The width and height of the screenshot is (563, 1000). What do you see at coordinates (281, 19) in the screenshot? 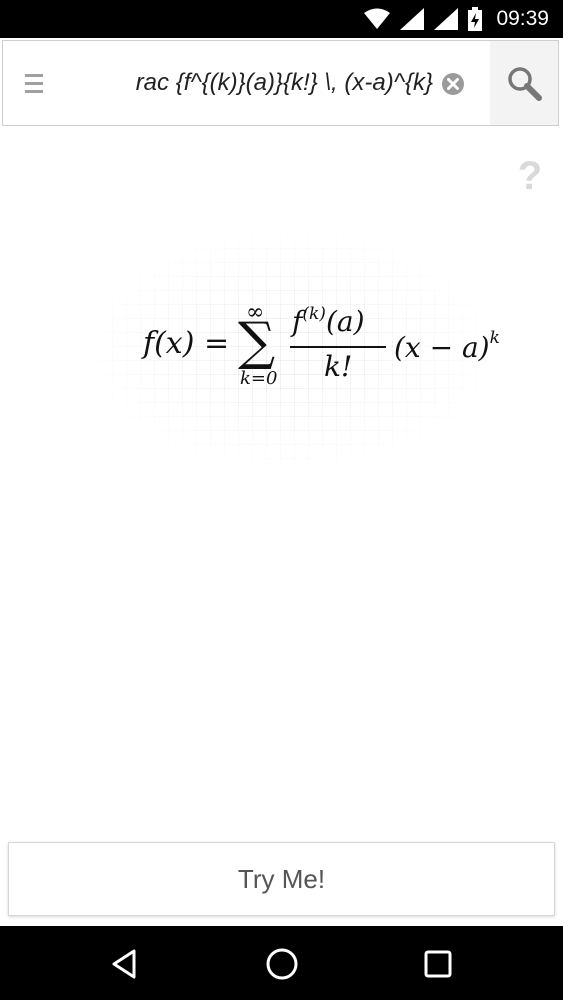
I see `status-bar: 09:39` at bounding box center [281, 19].